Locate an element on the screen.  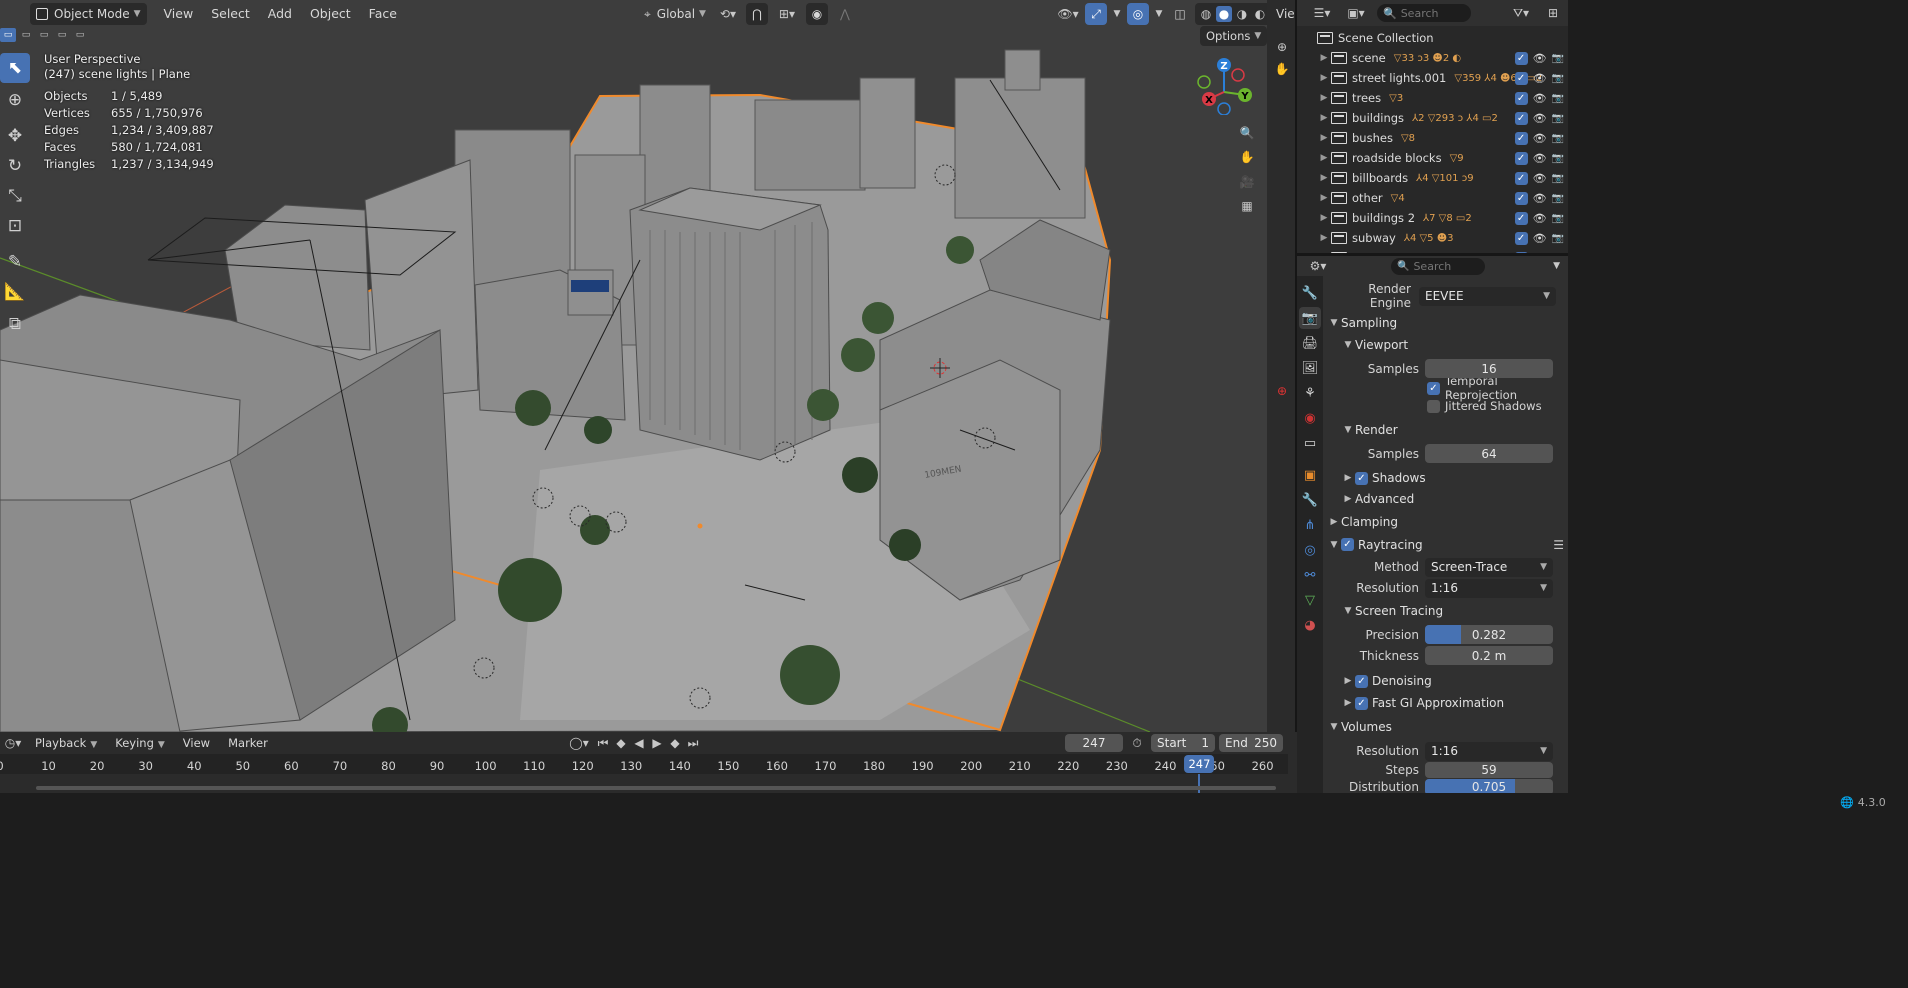
play-icon: ▶ is located at coordinates (657, 743).